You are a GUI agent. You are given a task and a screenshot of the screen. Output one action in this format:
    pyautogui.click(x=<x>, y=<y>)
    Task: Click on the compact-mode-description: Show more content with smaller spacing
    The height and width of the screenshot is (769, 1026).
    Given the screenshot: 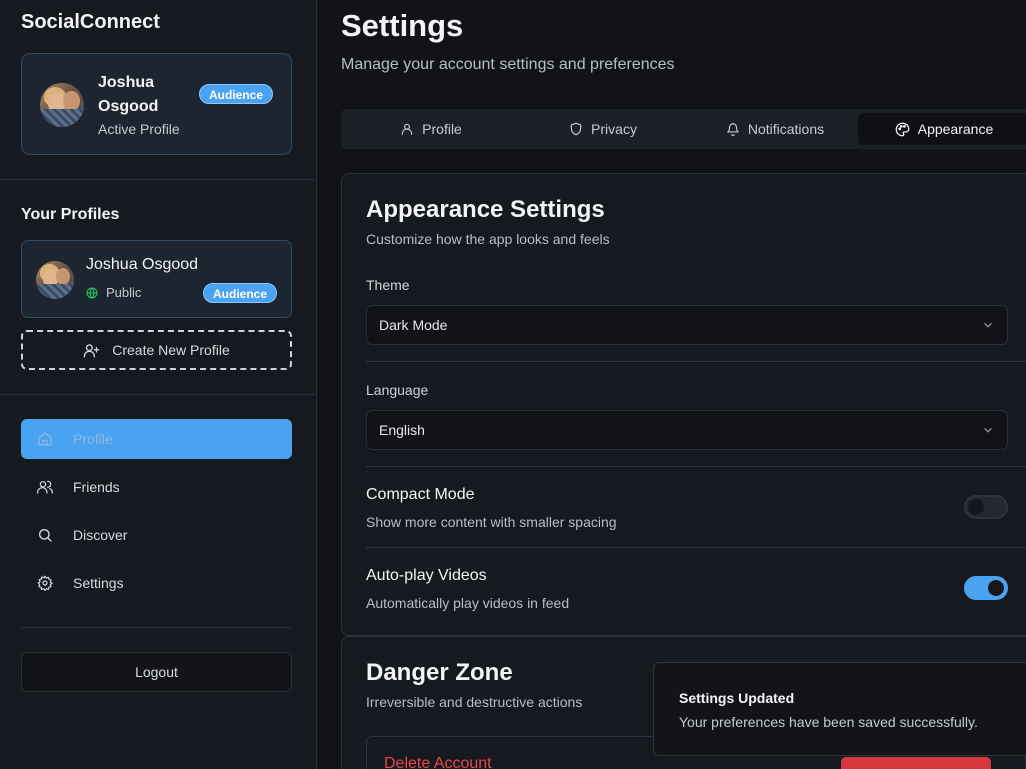 What is the action you would take?
    pyautogui.click(x=491, y=522)
    